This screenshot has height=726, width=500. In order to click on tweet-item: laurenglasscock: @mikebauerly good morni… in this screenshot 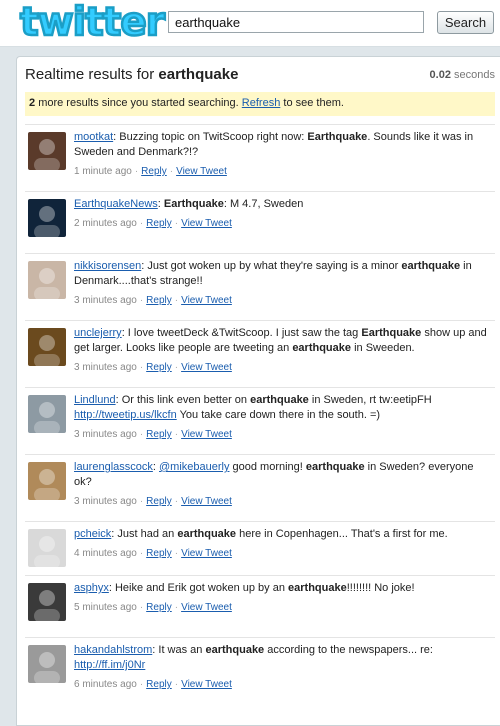, I will do `click(260, 488)`.